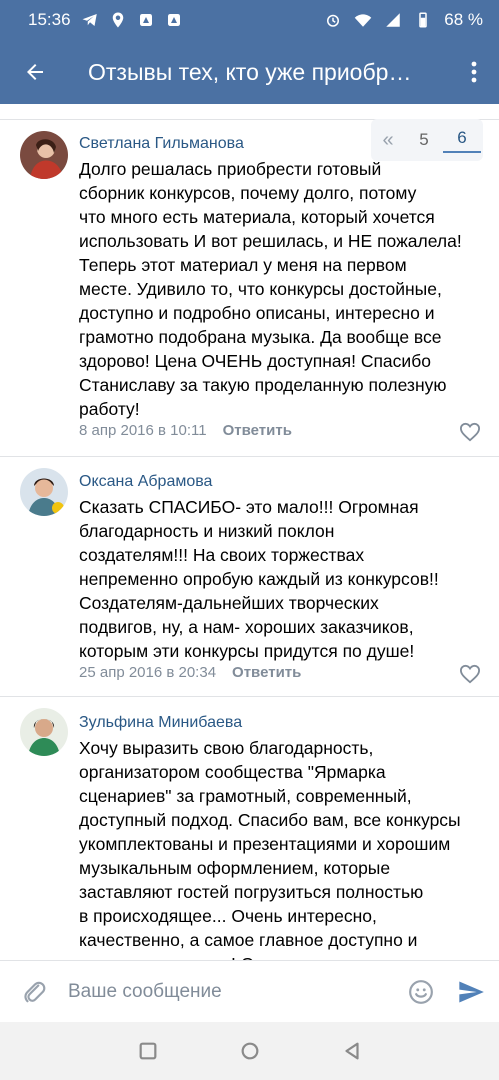  Describe the element at coordinates (333, 20) in the screenshot. I see `alarm-icon` at that location.